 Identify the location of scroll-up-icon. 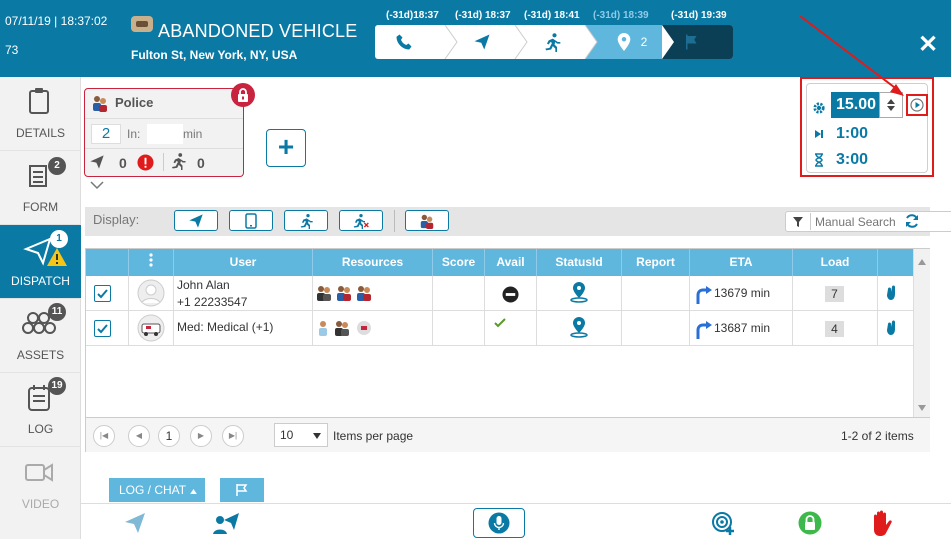
(922, 262).